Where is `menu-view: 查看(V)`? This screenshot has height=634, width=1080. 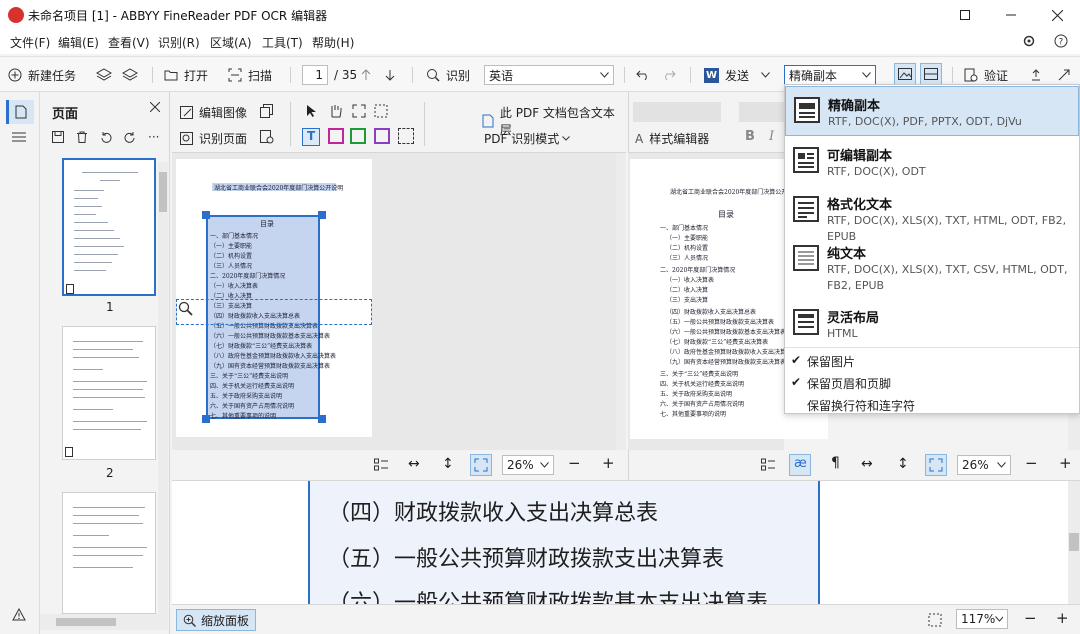 menu-view: 查看(V) is located at coordinates (129, 42).